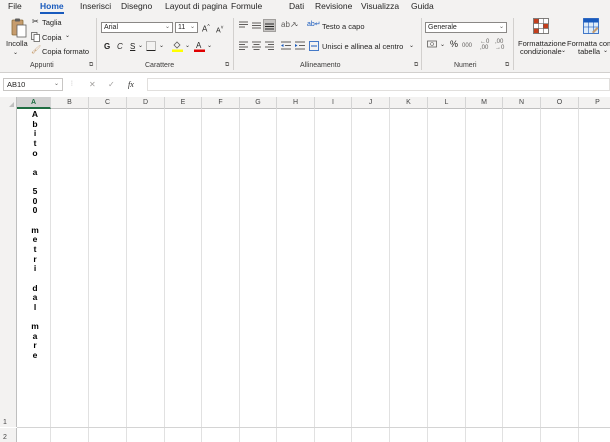  I want to click on column-header-l: L, so click(447, 103).